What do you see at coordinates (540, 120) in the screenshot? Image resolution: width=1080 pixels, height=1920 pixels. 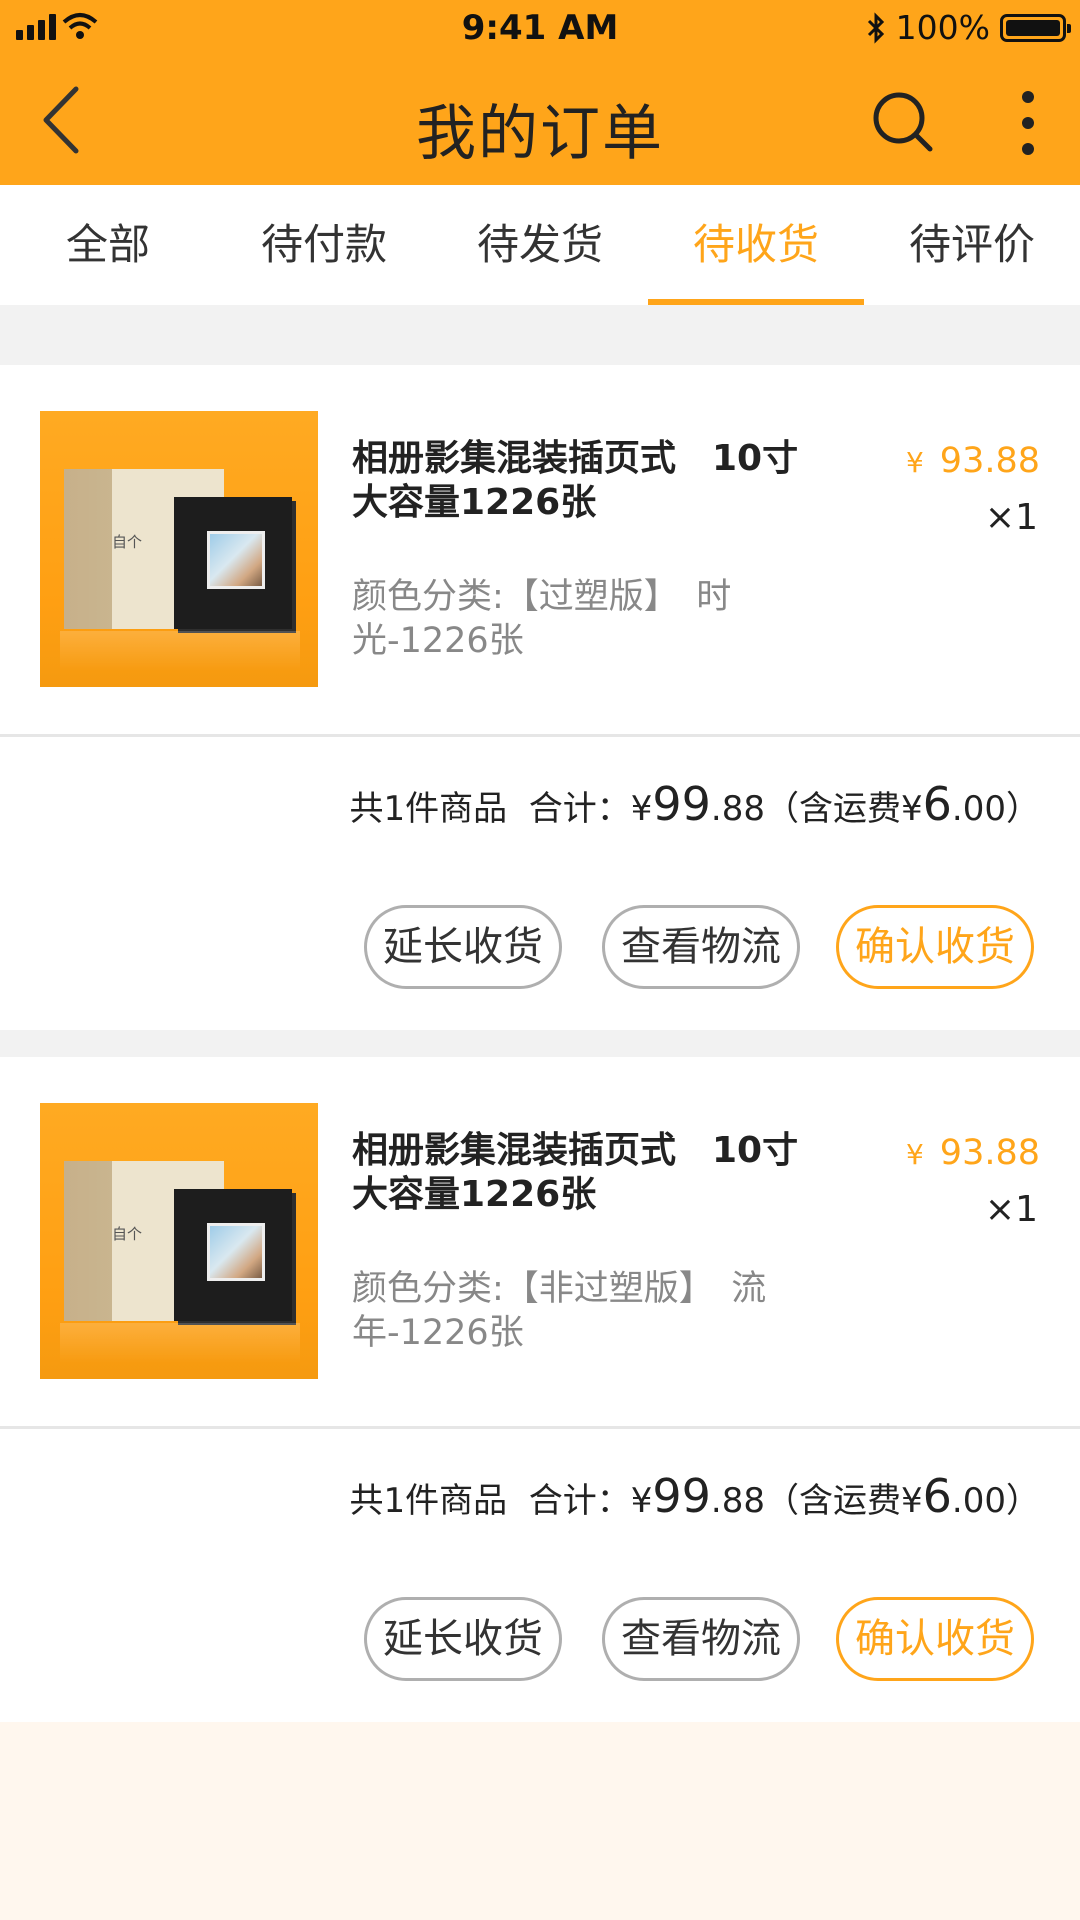 I see `nav-bar: 我的订单` at bounding box center [540, 120].